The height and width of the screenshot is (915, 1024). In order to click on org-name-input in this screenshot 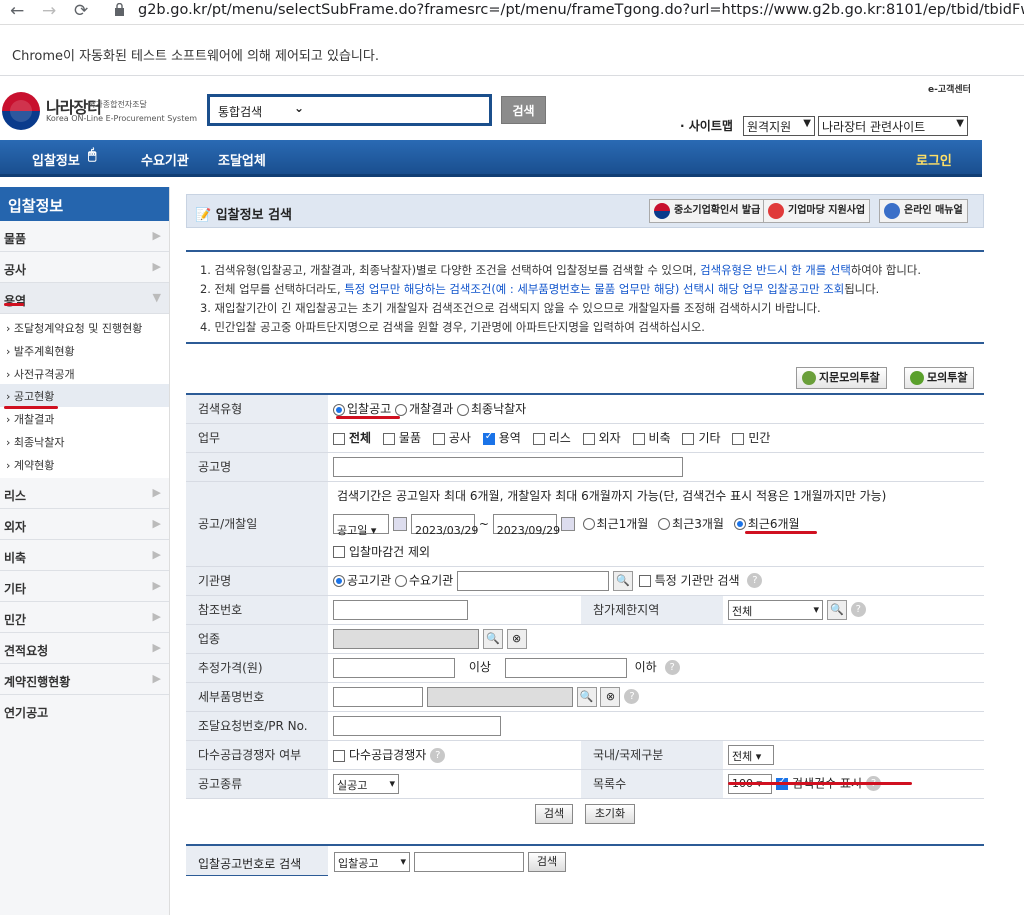, I will do `click(533, 580)`.